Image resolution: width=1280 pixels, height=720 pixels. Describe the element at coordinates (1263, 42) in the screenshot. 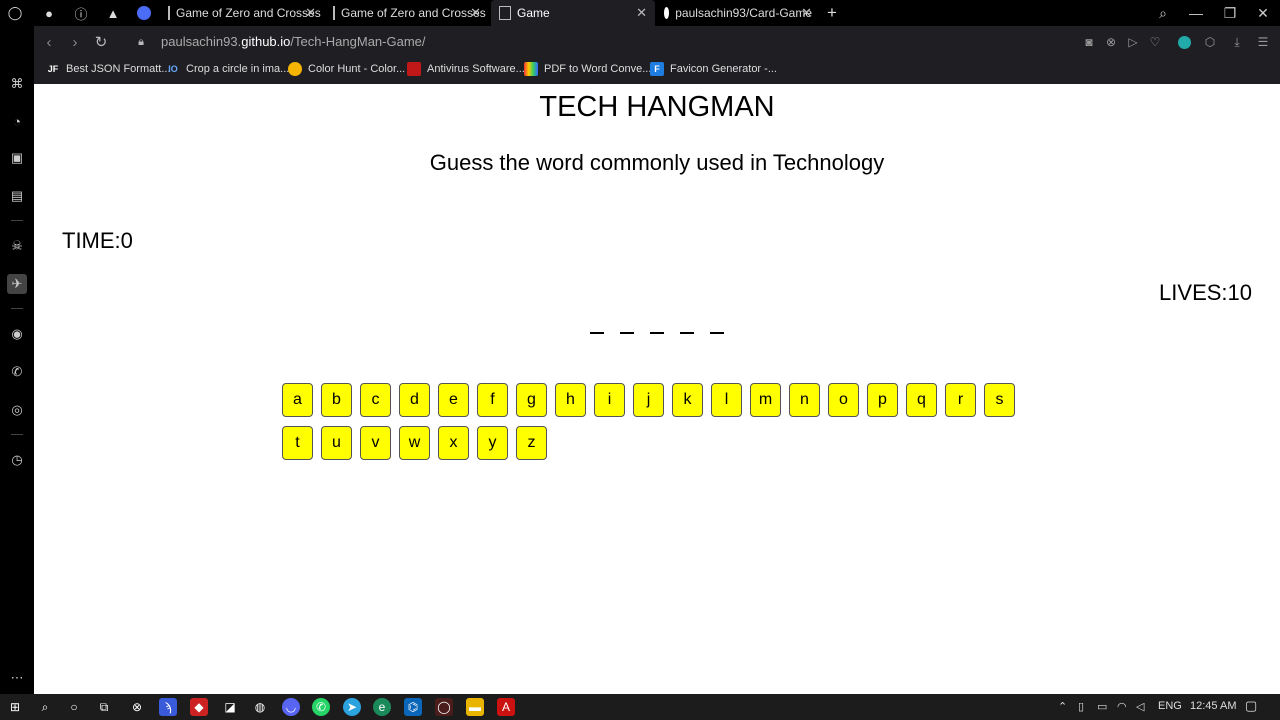

I see `menu-icon: ☰` at that location.